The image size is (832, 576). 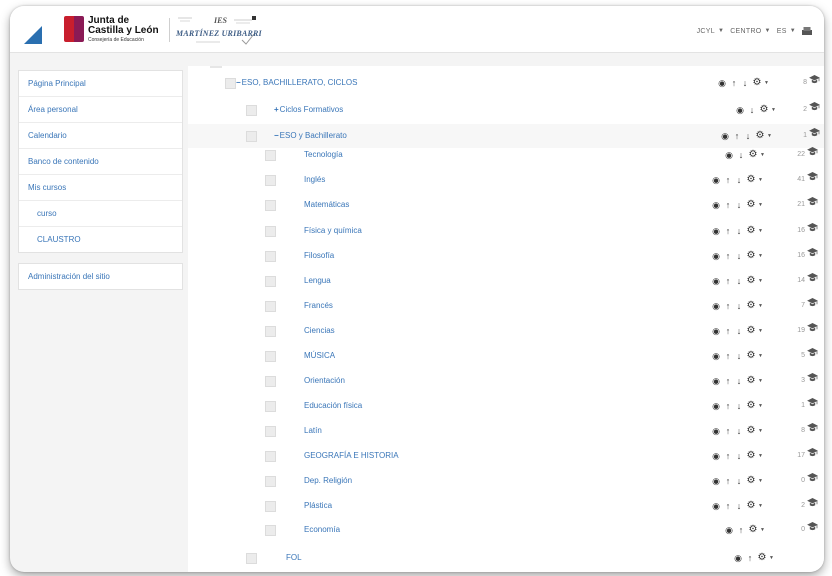 What do you see at coordinates (333, 231) in the screenshot?
I see `category-name-link: Física y química` at bounding box center [333, 231].